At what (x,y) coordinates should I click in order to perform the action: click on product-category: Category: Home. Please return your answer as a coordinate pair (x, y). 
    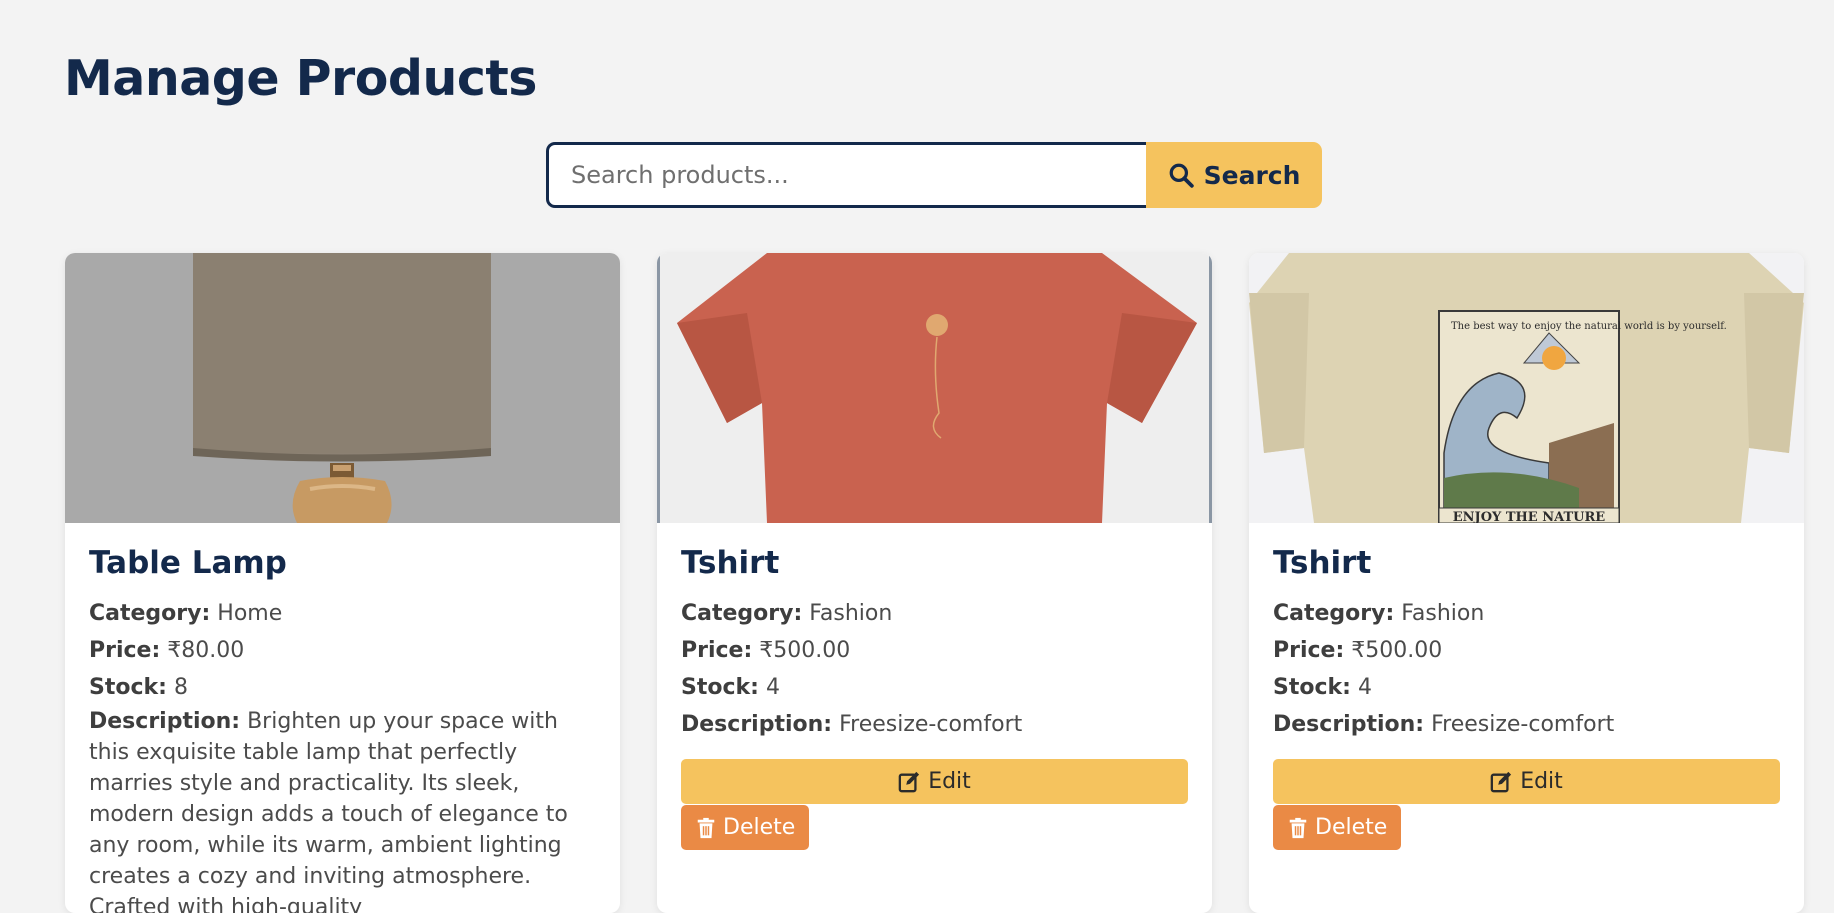
    Looking at the image, I should click on (342, 613).